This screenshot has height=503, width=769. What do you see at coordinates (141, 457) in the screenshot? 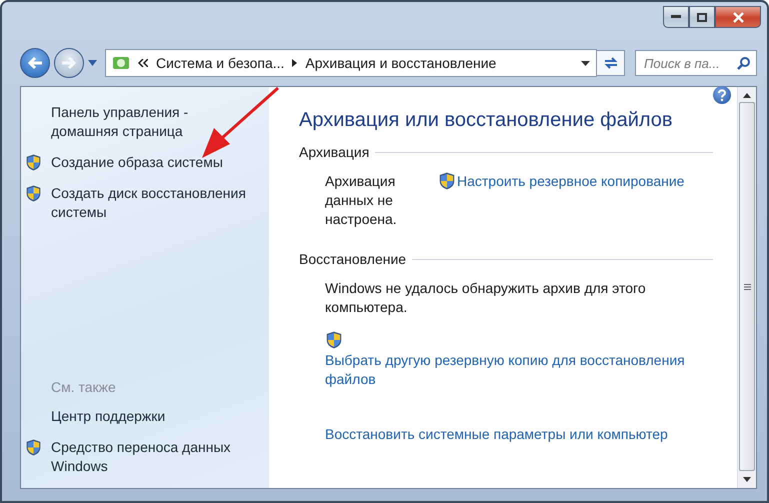
I see `sidebar-link: Средство переноса данных Windows` at bounding box center [141, 457].